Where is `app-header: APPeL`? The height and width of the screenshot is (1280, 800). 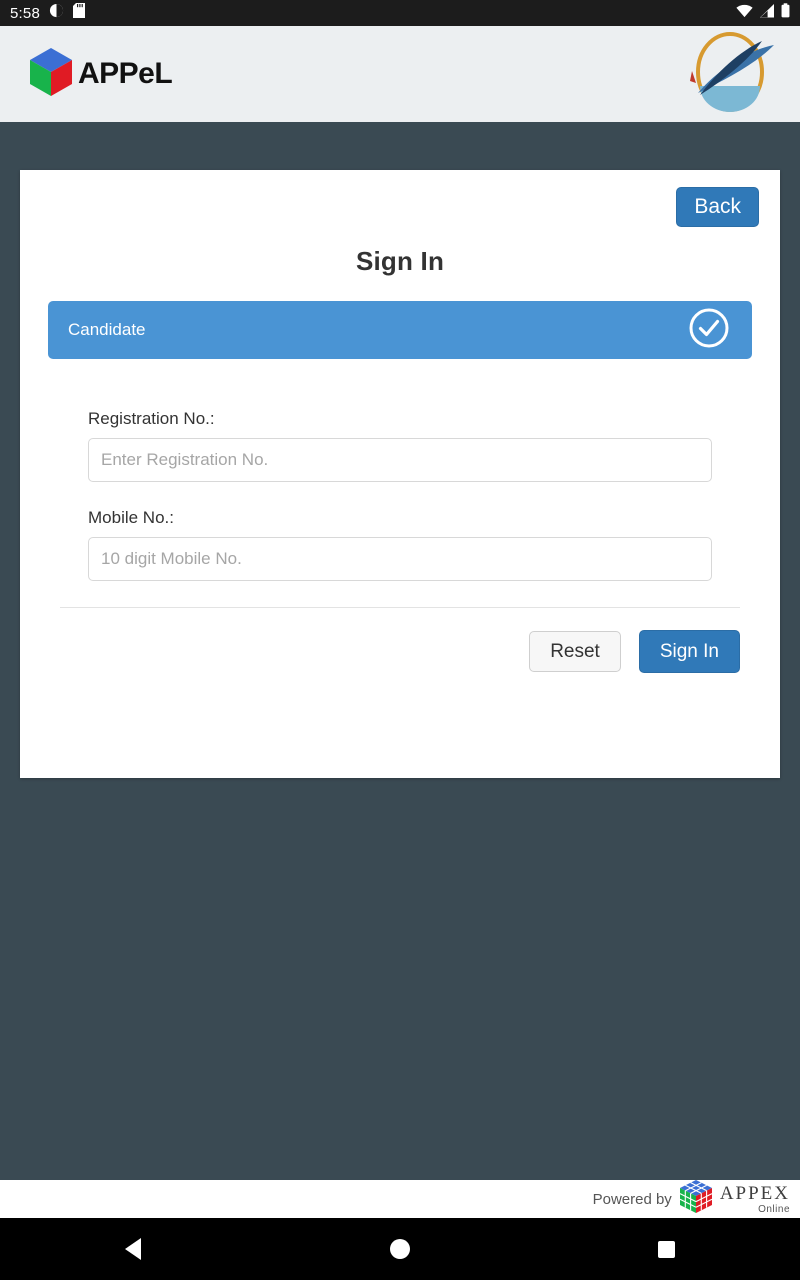
app-header: APPeL is located at coordinates (400, 74).